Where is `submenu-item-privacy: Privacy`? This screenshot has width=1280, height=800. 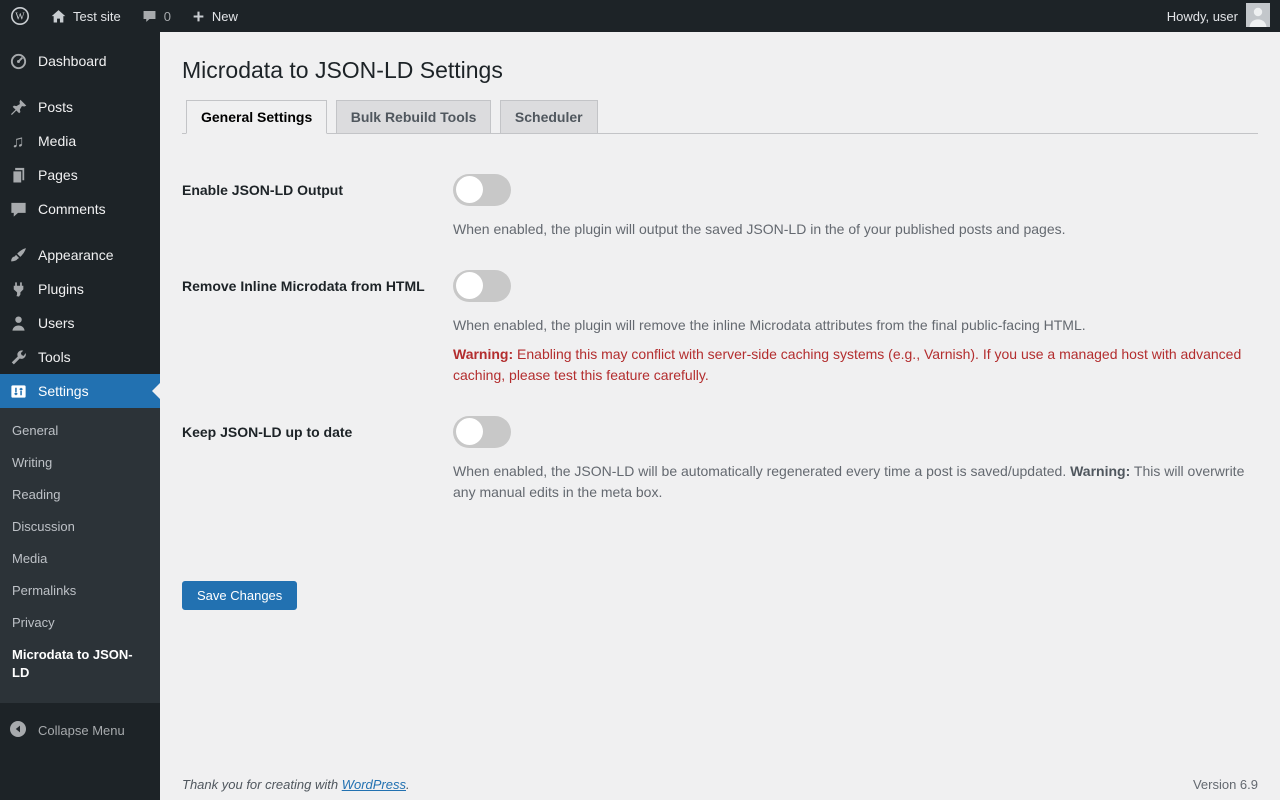
submenu-item-privacy: Privacy is located at coordinates (80, 623).